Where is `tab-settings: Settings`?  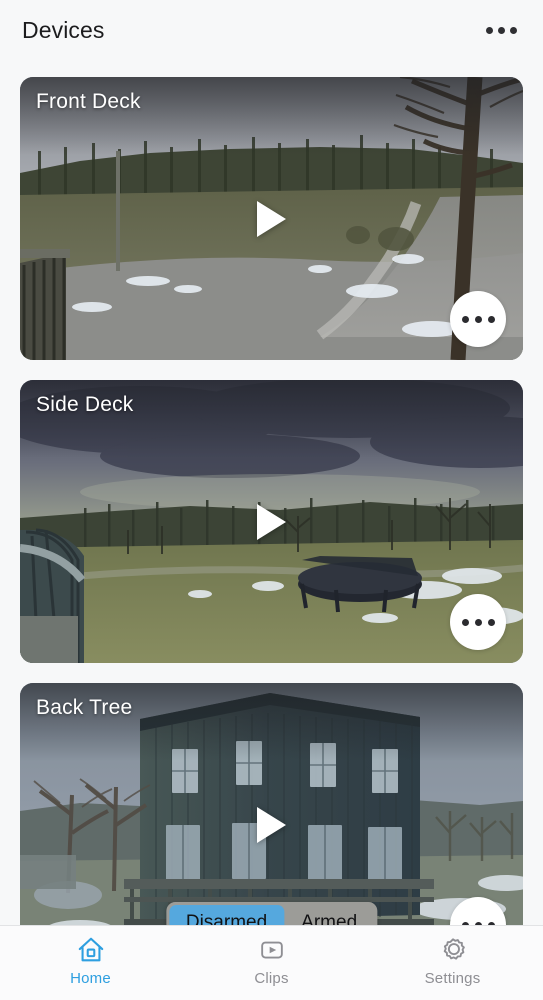 tab-settings: Settings is located at coordinates (452, 956).